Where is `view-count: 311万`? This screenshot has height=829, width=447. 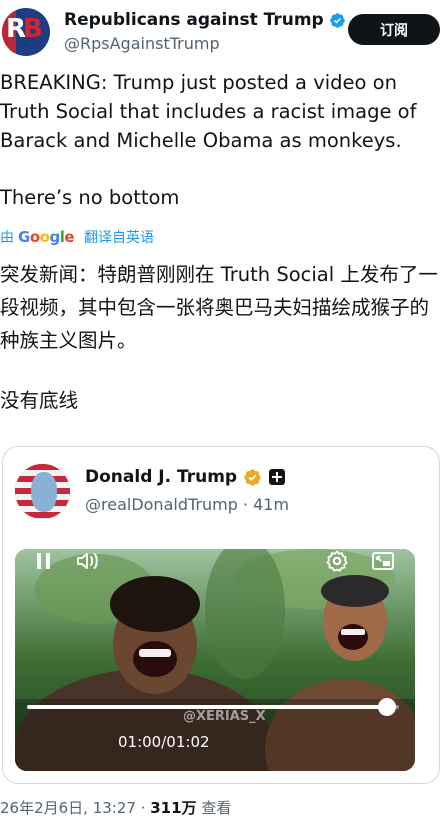 view-count: 311万 is located at coordinates (173, 808).